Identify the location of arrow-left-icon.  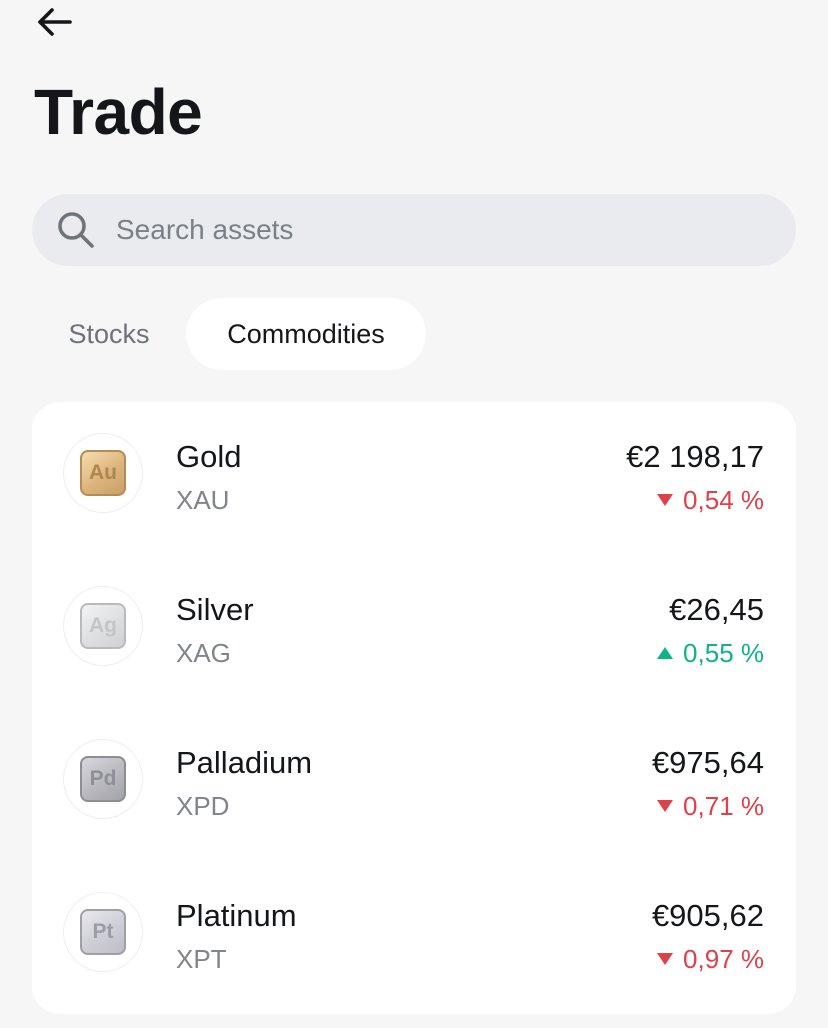
(54, 24).